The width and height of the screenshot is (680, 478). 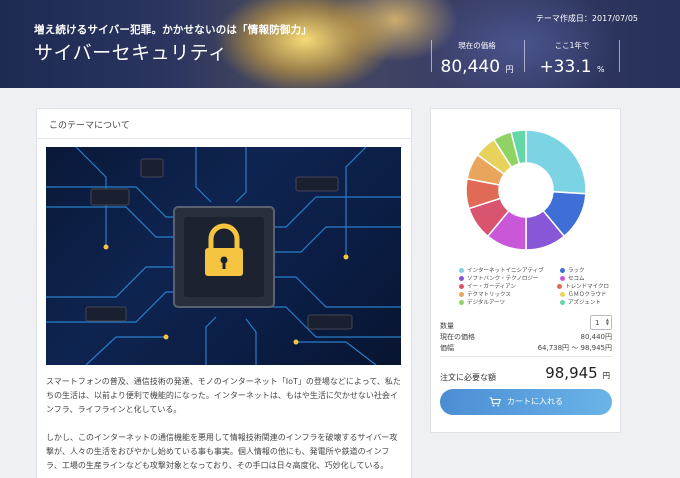 I want to click on price-stat: 現在の価格 80,440 円, so click(x=477, y=57).